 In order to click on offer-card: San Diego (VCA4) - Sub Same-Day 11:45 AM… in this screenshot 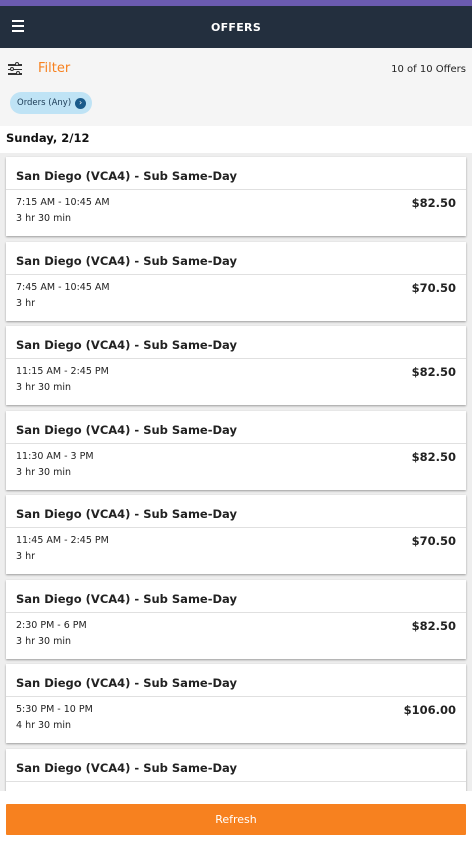, I will do `click(236, 534)`.